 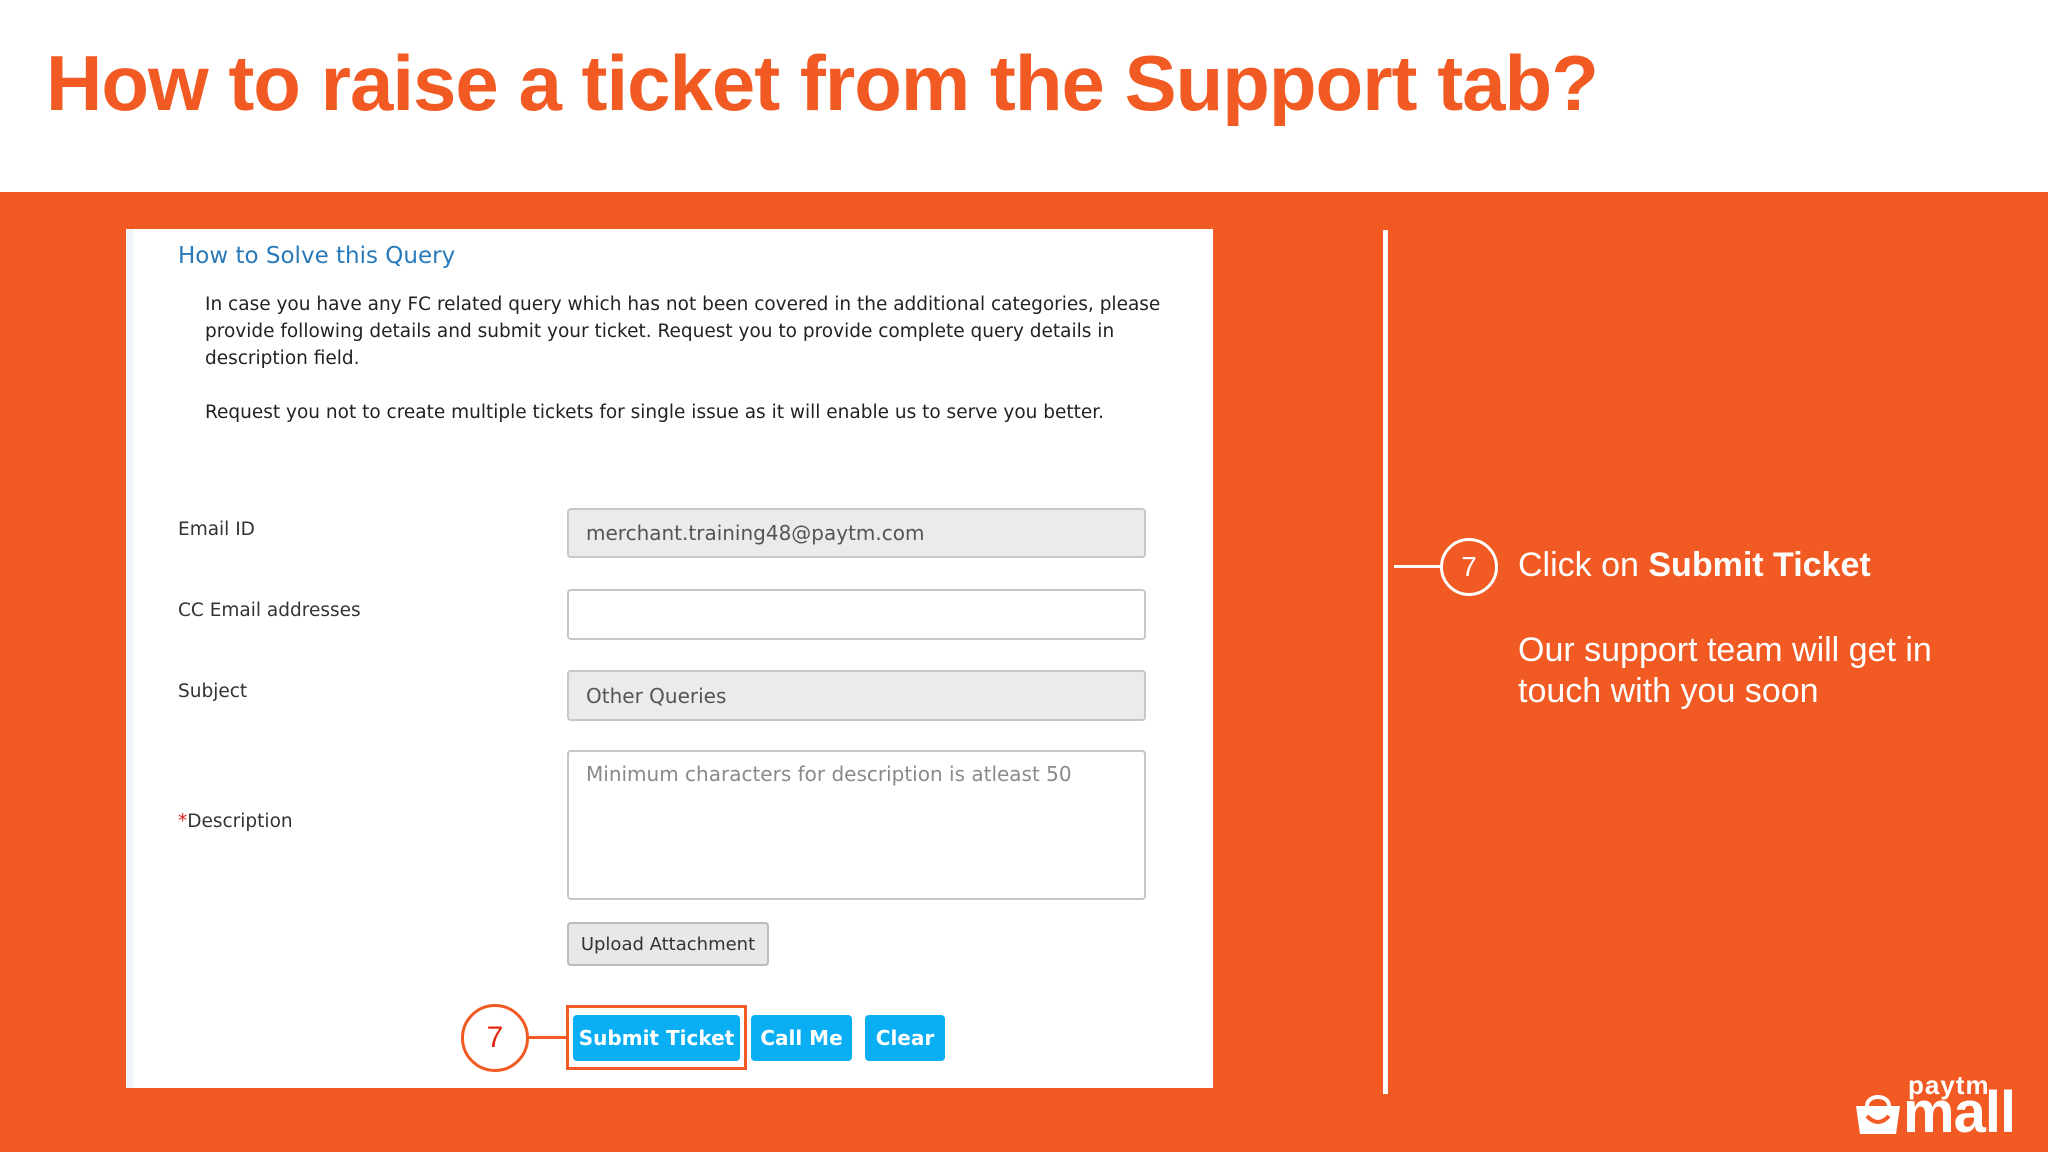 What do you see at coordinates (1583, 565) in the screenshot?
I see `callout-text-prefix: Click on` at bounding box center [1583, 565].